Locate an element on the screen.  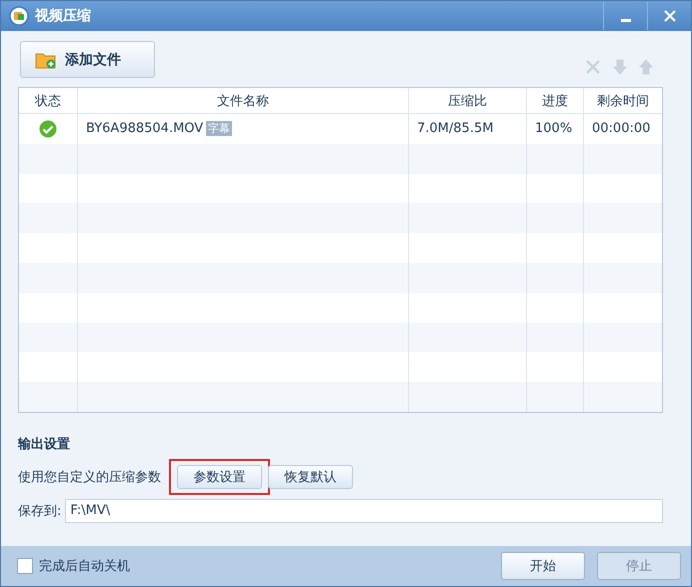
check-icon is located at coordinates (48, 129).